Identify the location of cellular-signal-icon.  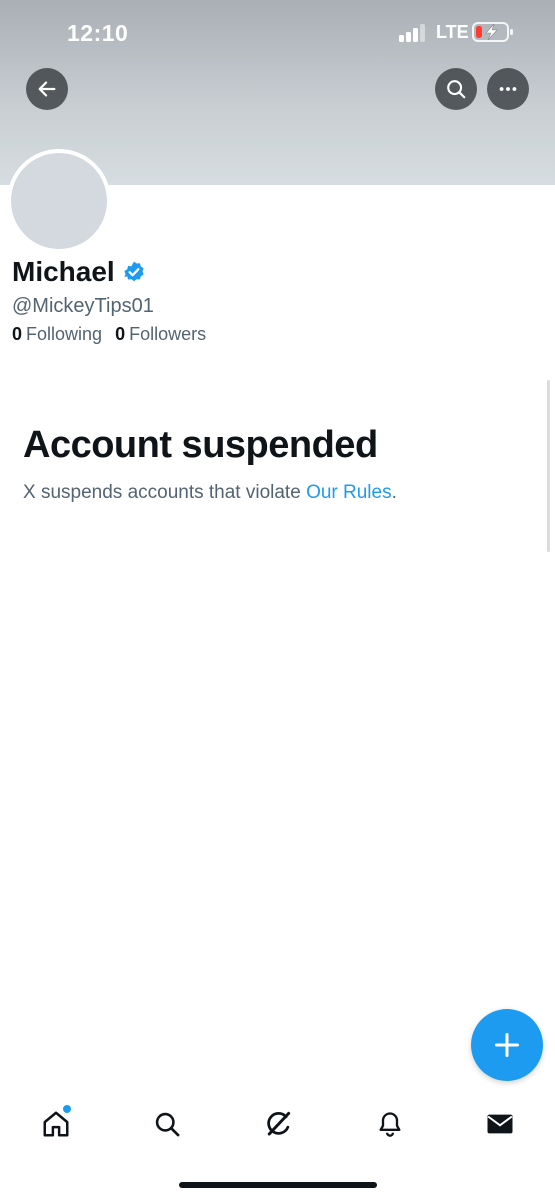
(414, 33).